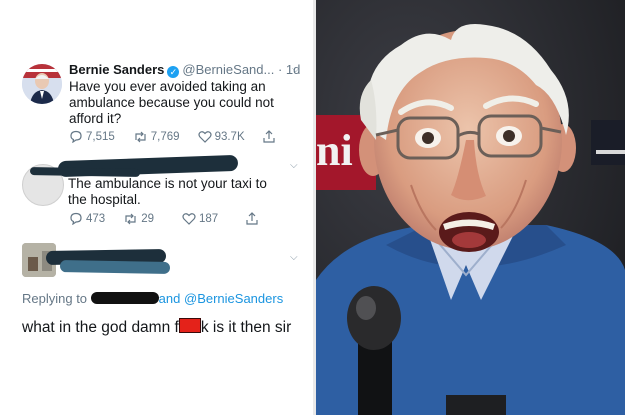  I want to click on like-button: 187, so click(200, 218).